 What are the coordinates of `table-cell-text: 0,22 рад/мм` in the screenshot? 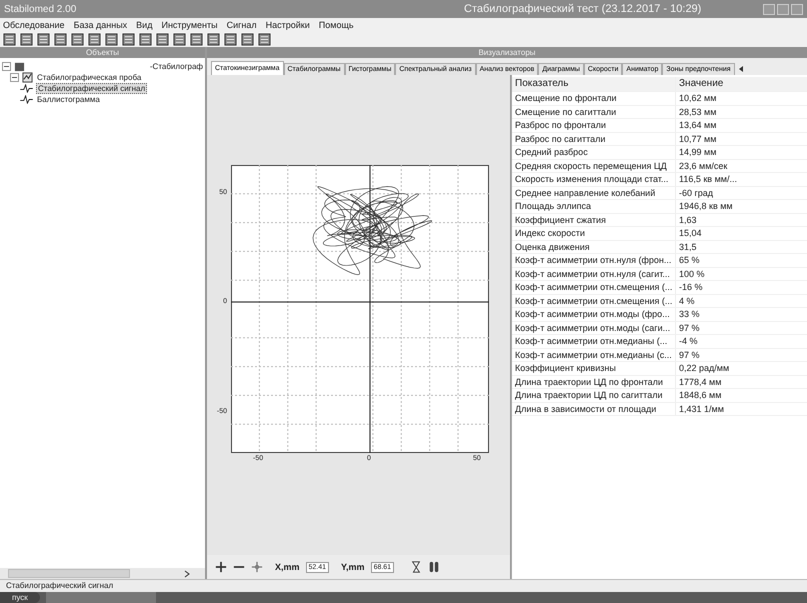 It's located at (704, 368).